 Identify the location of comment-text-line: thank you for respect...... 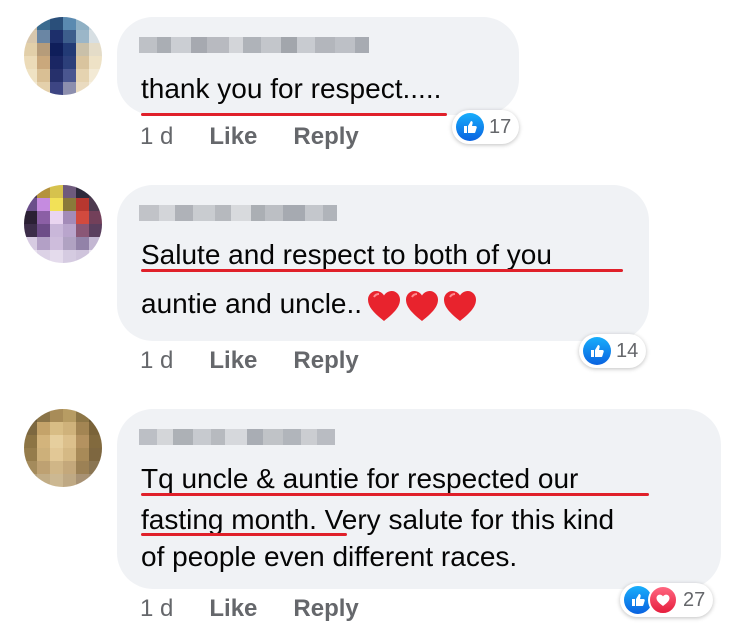
(291, 88).